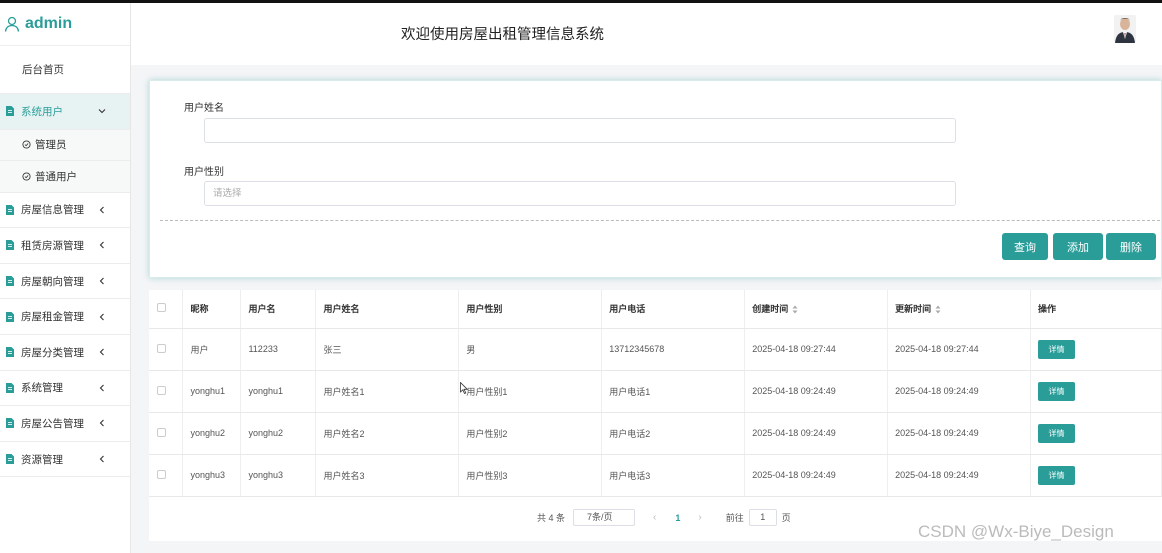 The image size is (1162, 553). What do you see at coordinates (816, 309) in the screenshot?
I see `col-header-created: 创建时间` at bounding box center [816, 309].